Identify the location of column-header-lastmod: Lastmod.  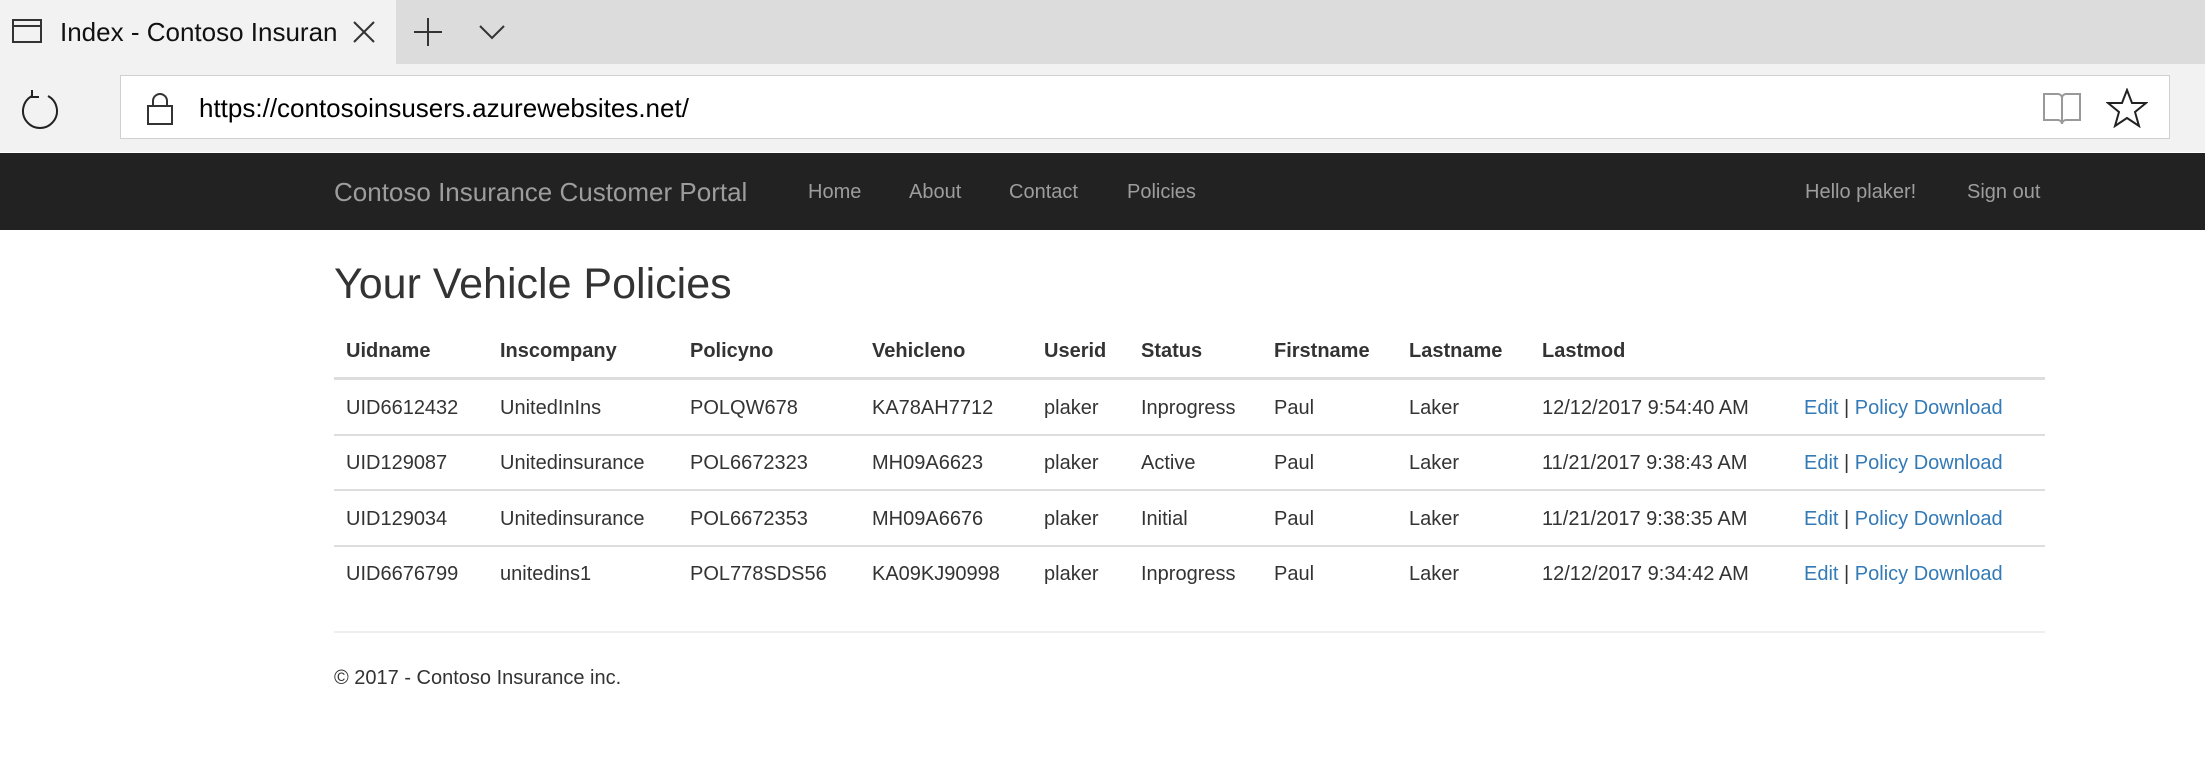
(1584, 351).